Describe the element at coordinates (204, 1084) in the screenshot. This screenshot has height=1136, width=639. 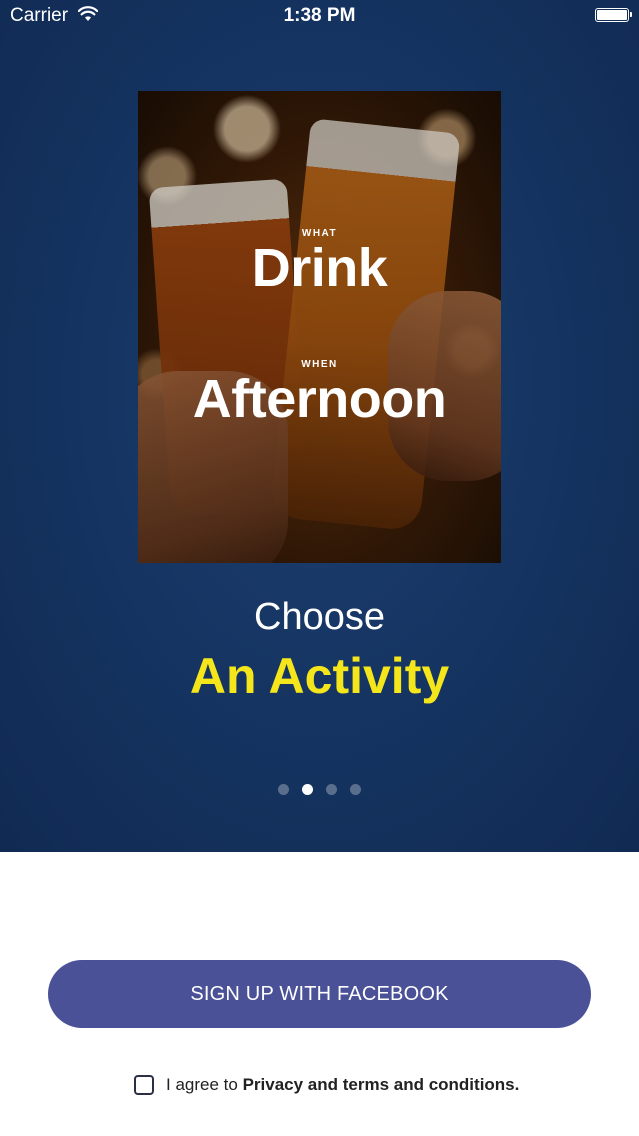
I see `terms-prefix: I agree to` at that location.